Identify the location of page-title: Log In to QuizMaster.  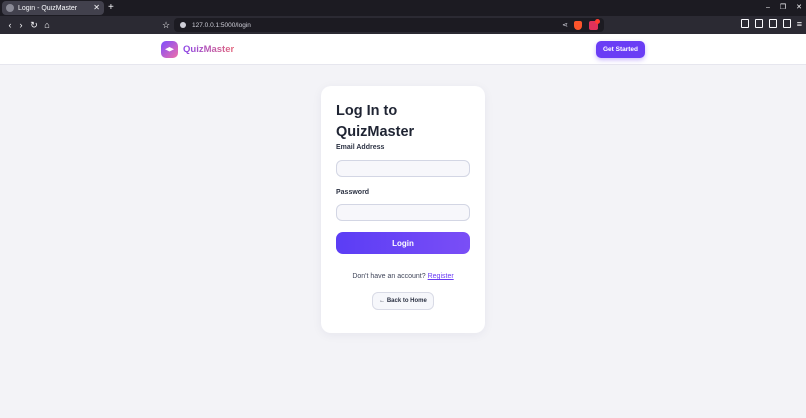
(375, 121).